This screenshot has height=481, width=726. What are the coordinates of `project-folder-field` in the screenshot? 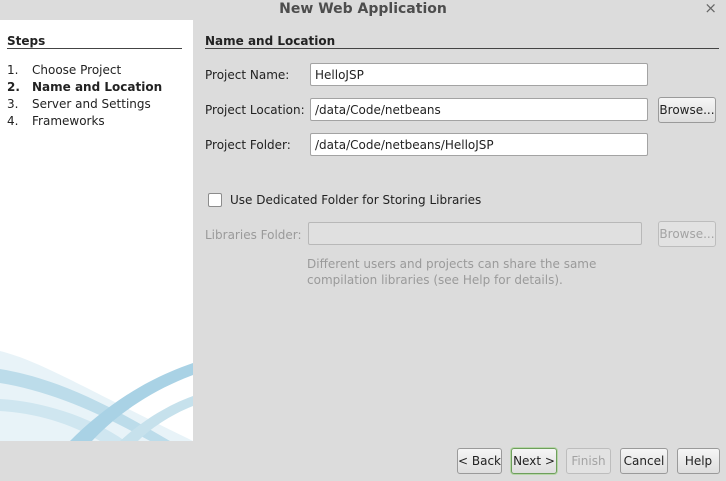 It's located at (479, 144).